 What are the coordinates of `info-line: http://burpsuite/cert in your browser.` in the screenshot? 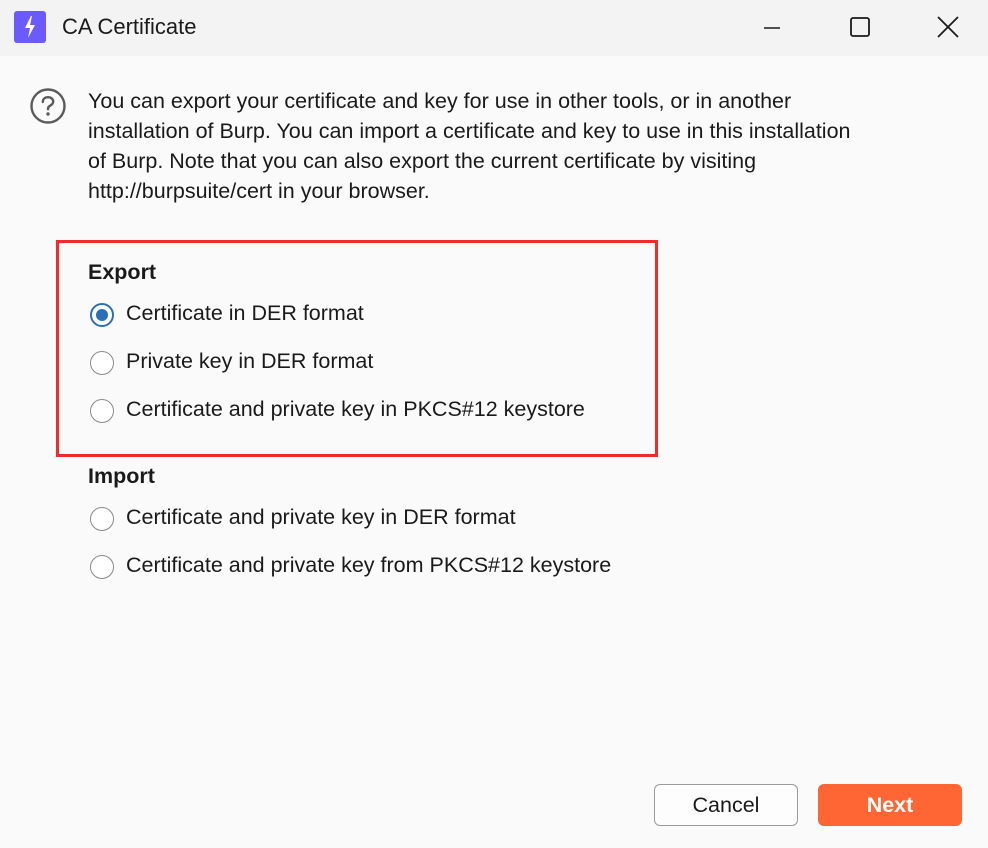 It's located at (259, 191).